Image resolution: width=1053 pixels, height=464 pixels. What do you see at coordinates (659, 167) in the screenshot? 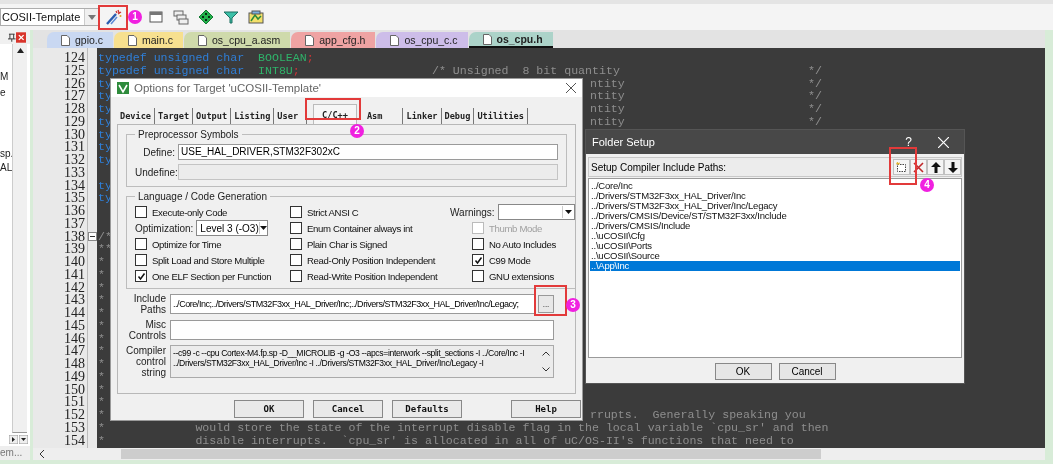
I see `list-title: Setup Compiler Include Paths:` at bounding box center [659, 167].